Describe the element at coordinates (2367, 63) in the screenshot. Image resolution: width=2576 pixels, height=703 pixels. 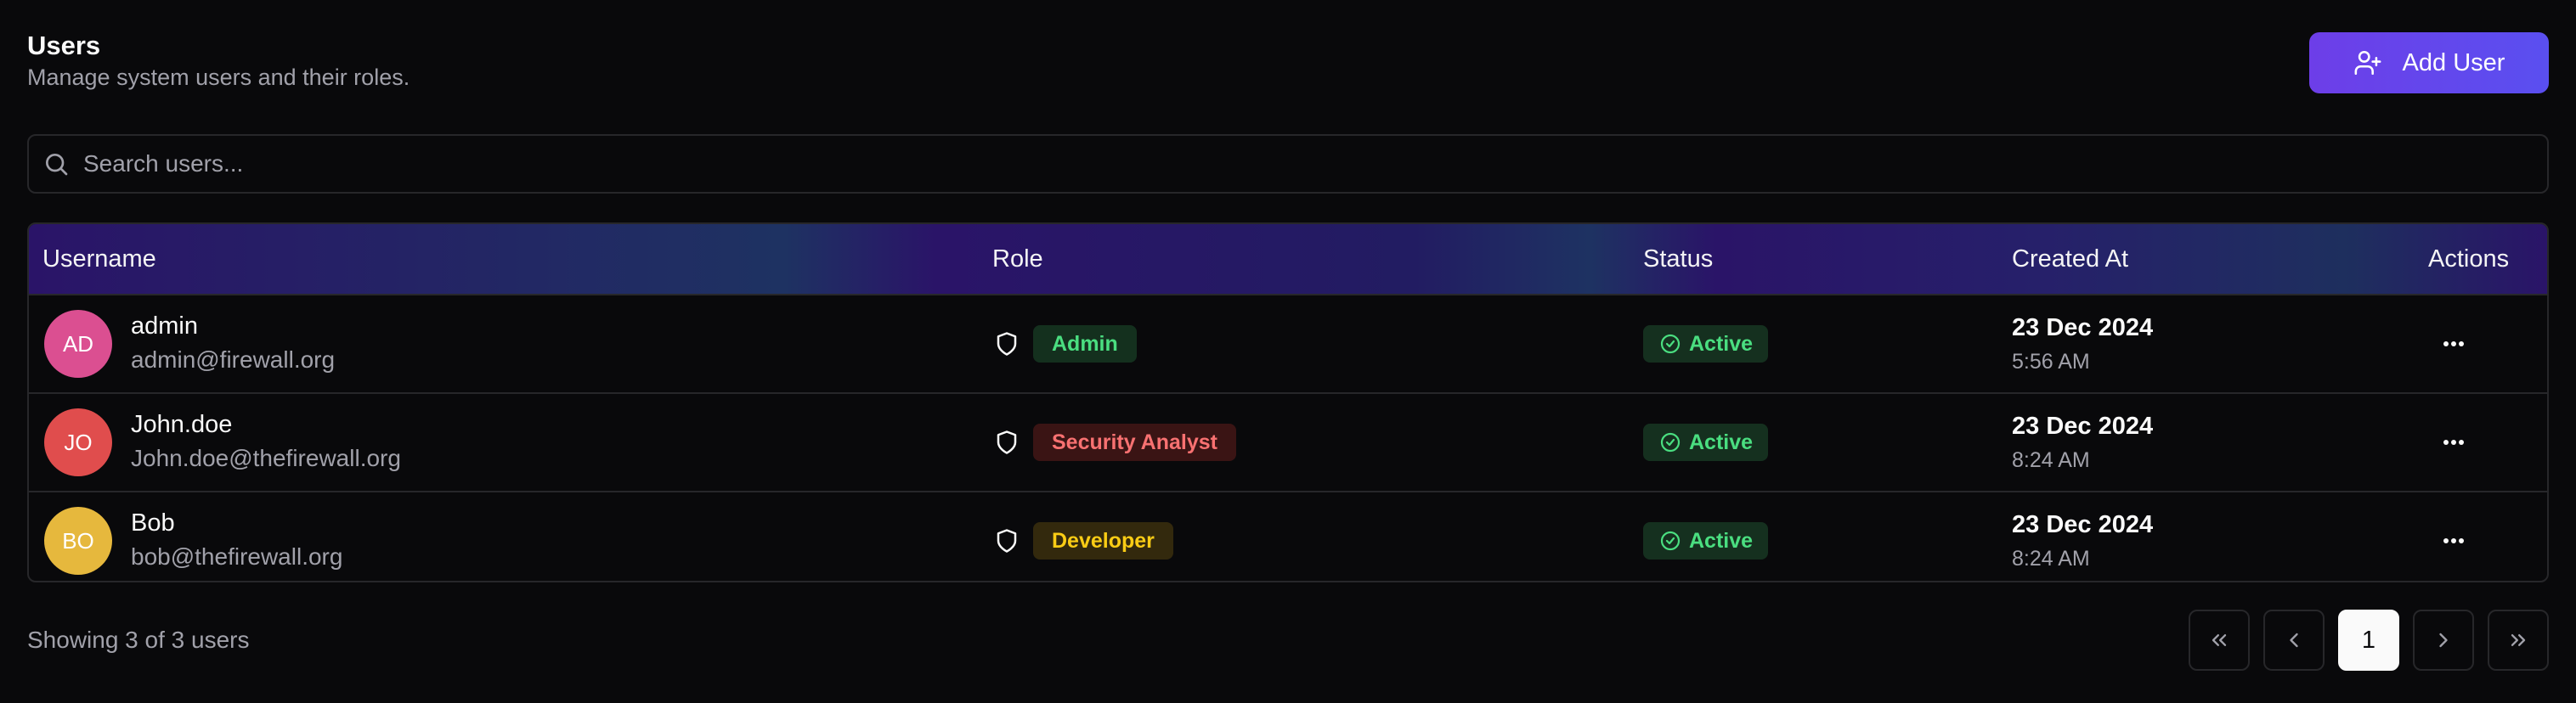
I see `user-plus-icon` at that location.